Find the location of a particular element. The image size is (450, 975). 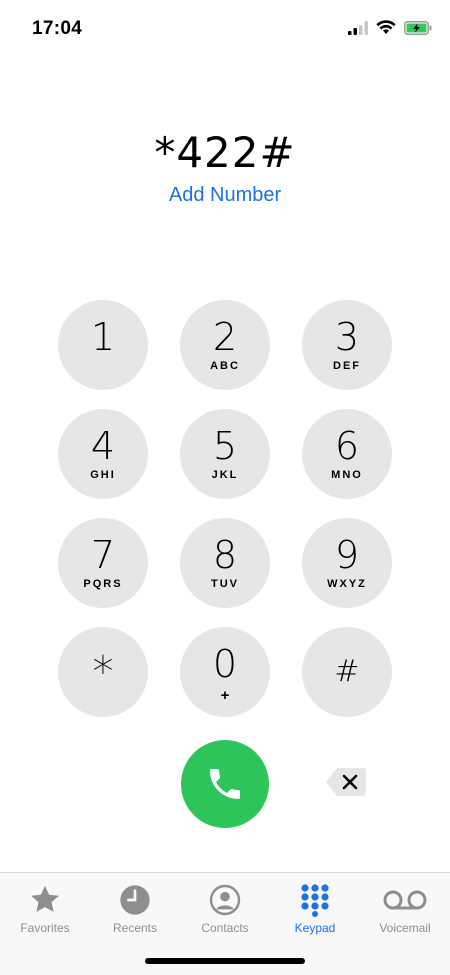

key-letters: GHI is located at coordinates (103, 475).